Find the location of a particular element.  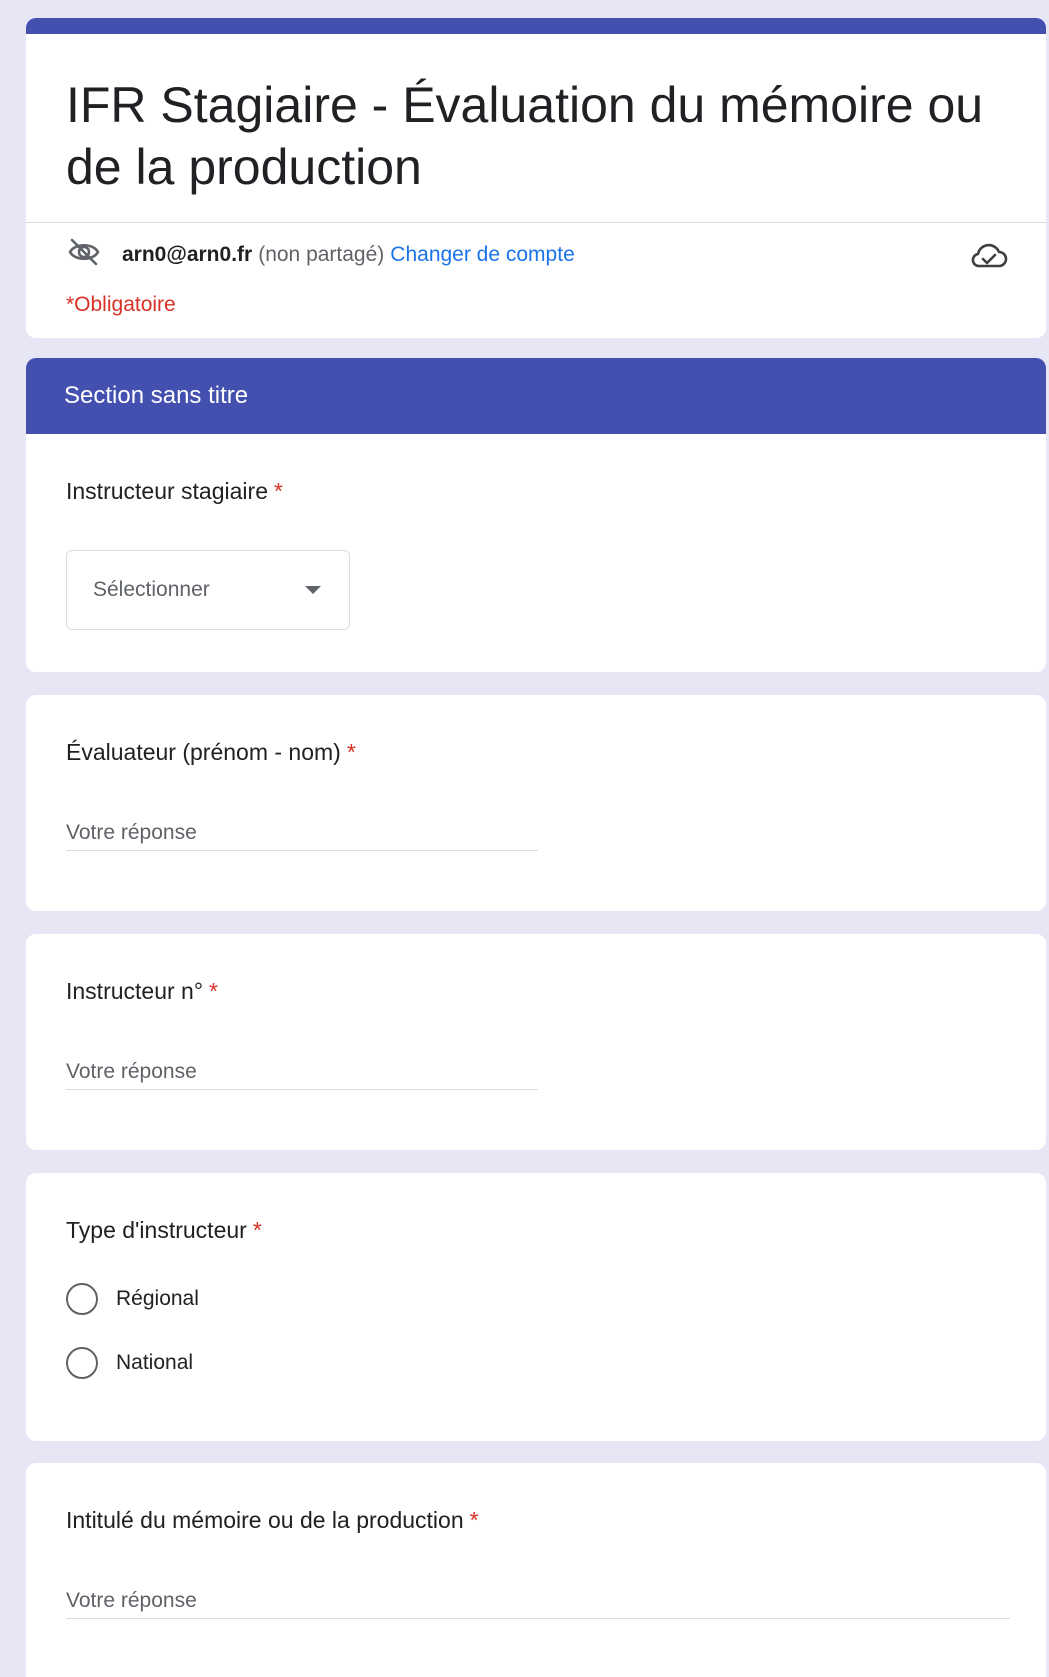

radio-option-regional: Régional is located at coordinates (132, 1299).